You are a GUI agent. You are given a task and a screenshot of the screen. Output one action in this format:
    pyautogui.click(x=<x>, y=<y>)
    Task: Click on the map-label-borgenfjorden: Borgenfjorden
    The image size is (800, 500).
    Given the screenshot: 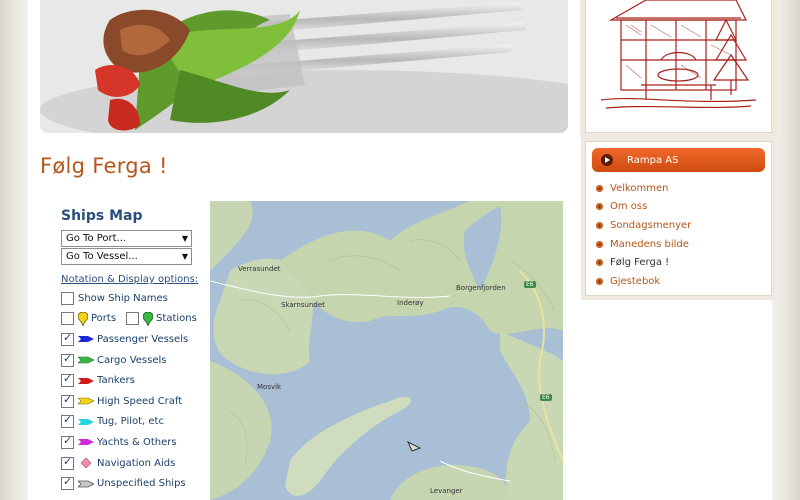 What is the action you would take?
    pyautogui.click(x=481, y=288)
    